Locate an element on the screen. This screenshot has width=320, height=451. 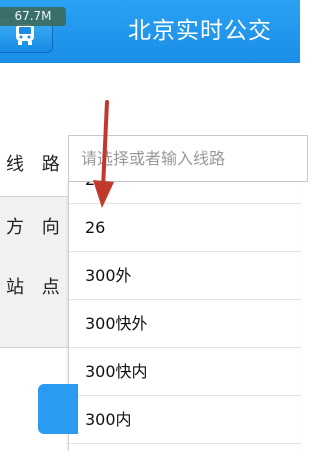
page-title: 北京实时公交 is located at coordinates (200, 31).